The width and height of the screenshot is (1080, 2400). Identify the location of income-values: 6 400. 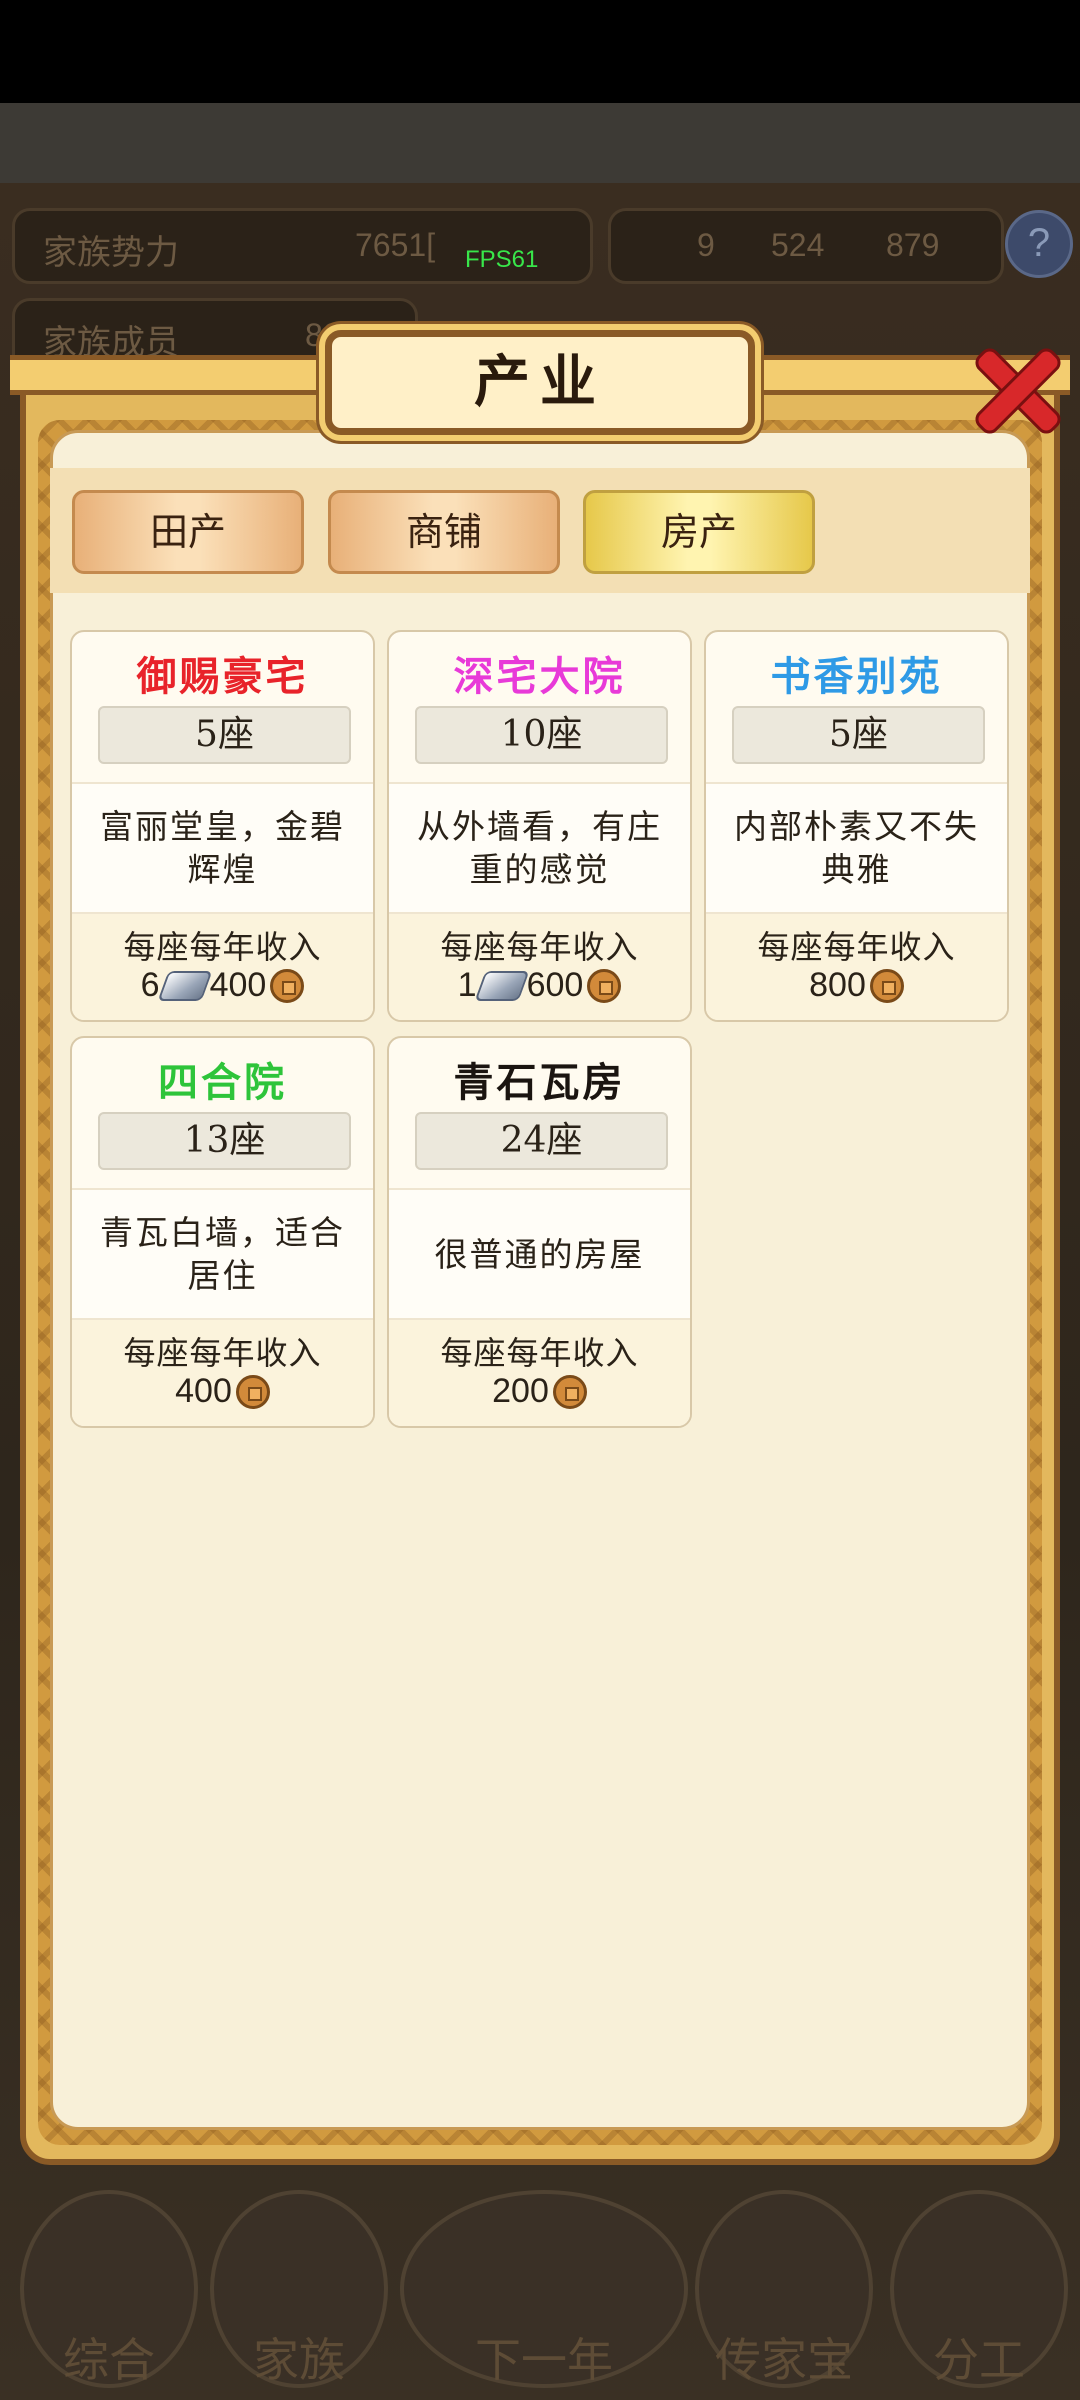
(222, 985).